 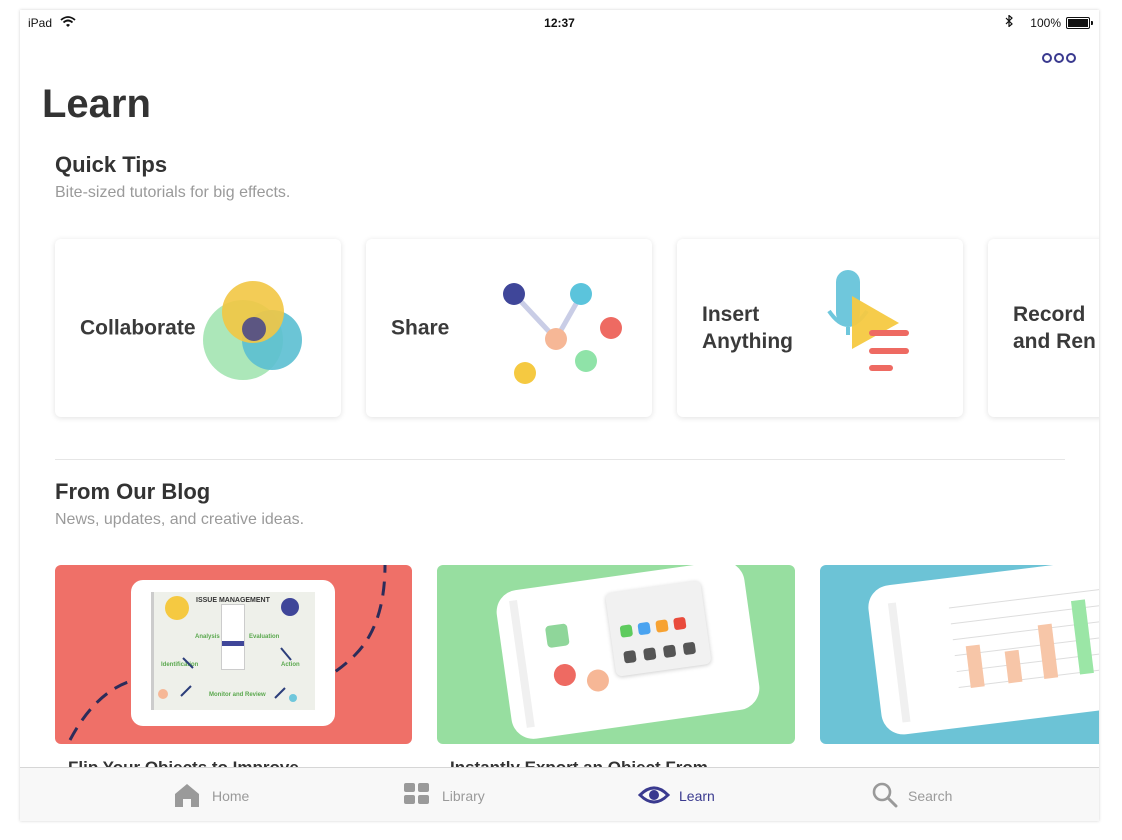 I want to click on status-time: 12:37, so click(x=559, y=23).